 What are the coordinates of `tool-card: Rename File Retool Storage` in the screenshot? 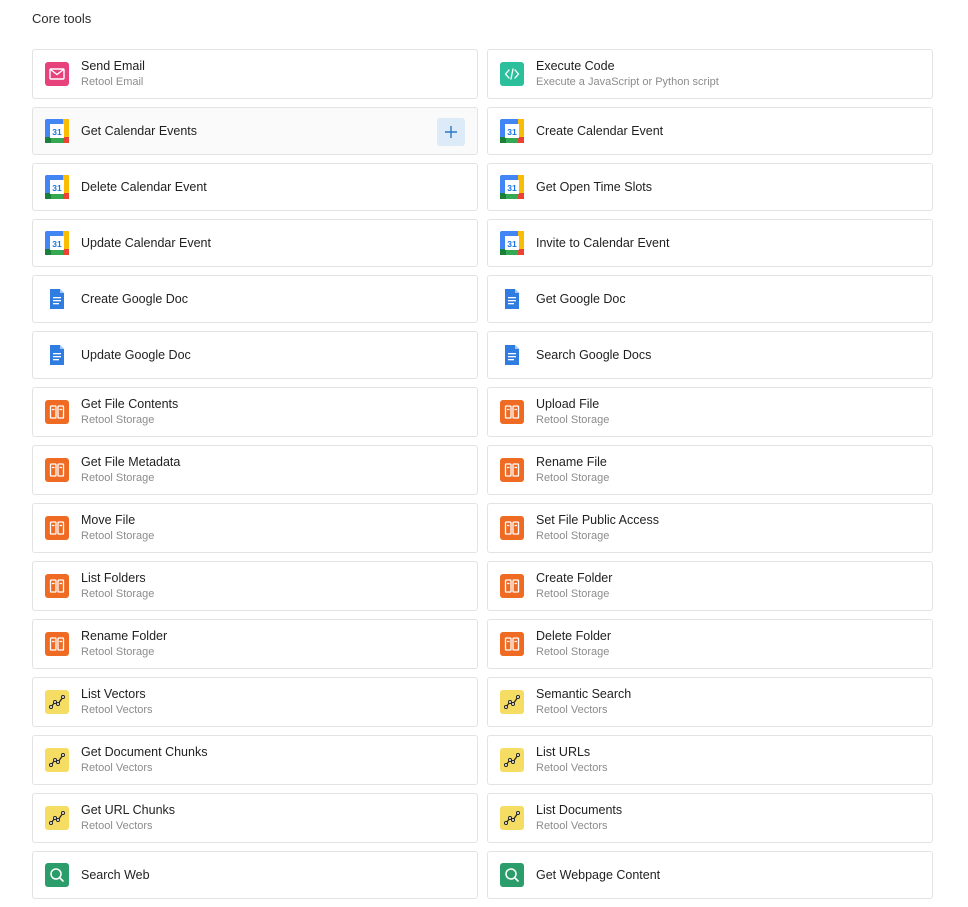 It's located at (710, 470).